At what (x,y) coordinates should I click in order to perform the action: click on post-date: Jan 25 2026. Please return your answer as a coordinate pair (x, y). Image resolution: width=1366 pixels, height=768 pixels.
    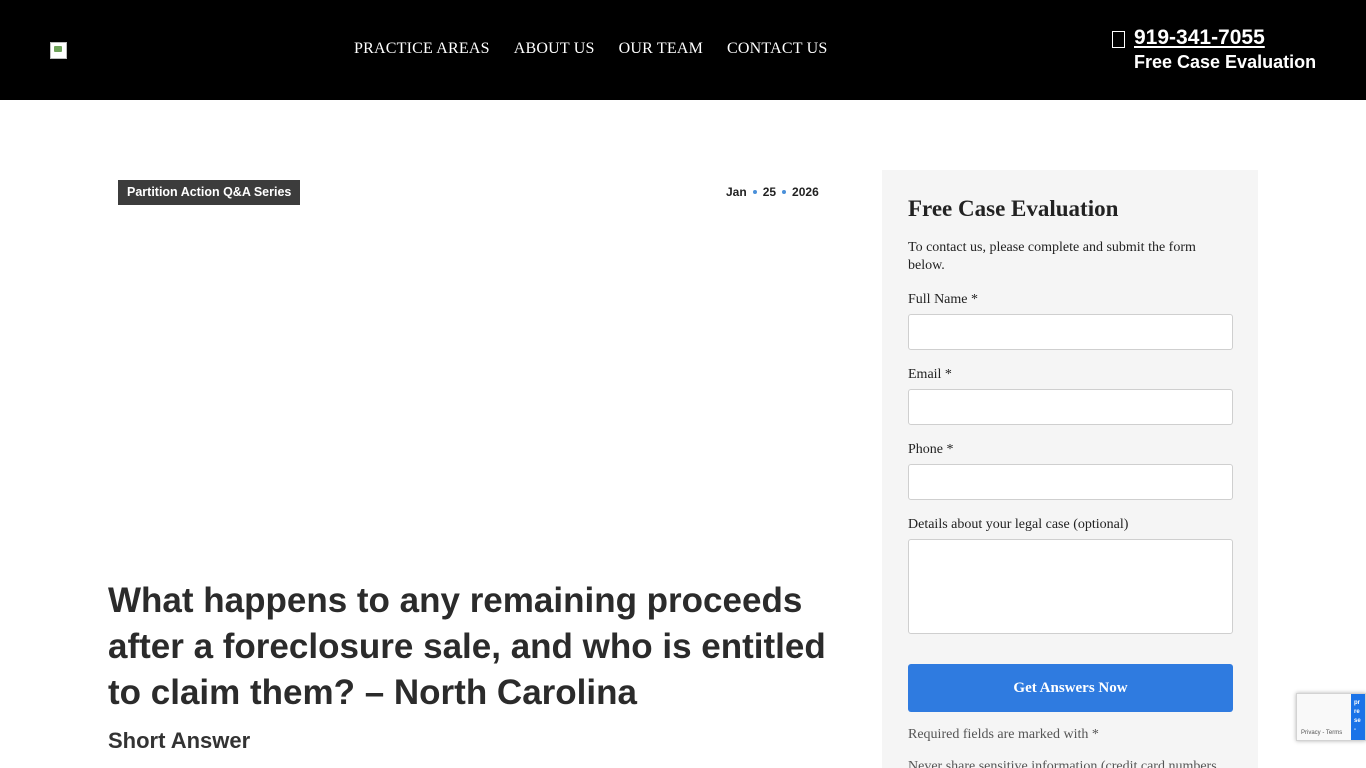
    Looking at the image, I should click on (772, 192).